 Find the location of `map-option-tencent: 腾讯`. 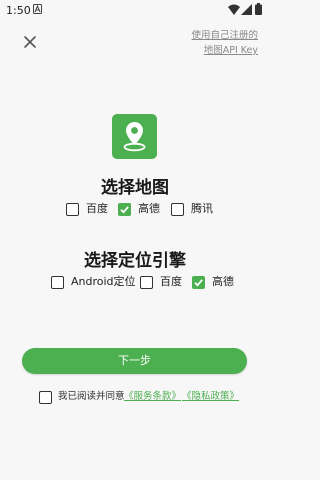

map-option-tencent: 腾讯 is located at coordinates (196, 210).